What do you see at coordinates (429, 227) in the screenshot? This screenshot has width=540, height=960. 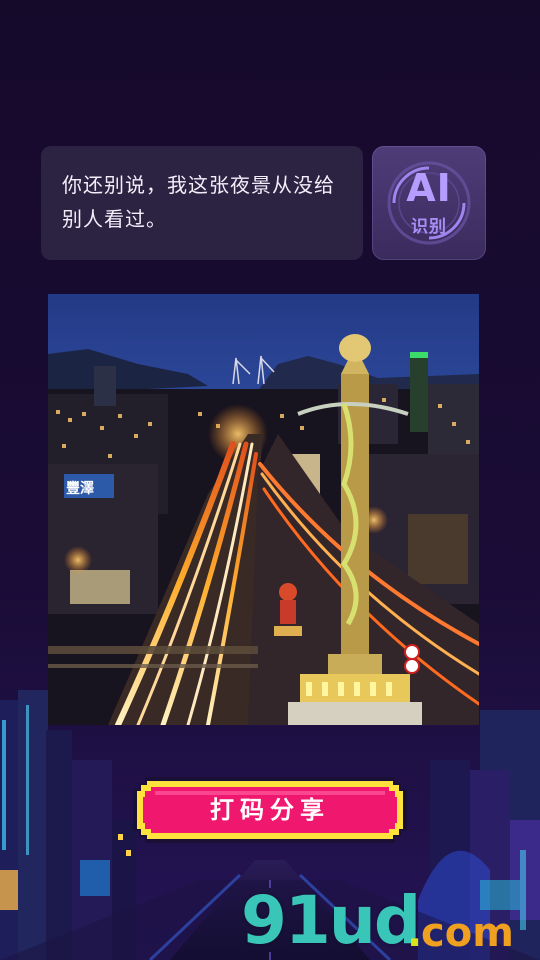 I see `ai-sublabel: 识别` at bounding box center [429, 227].